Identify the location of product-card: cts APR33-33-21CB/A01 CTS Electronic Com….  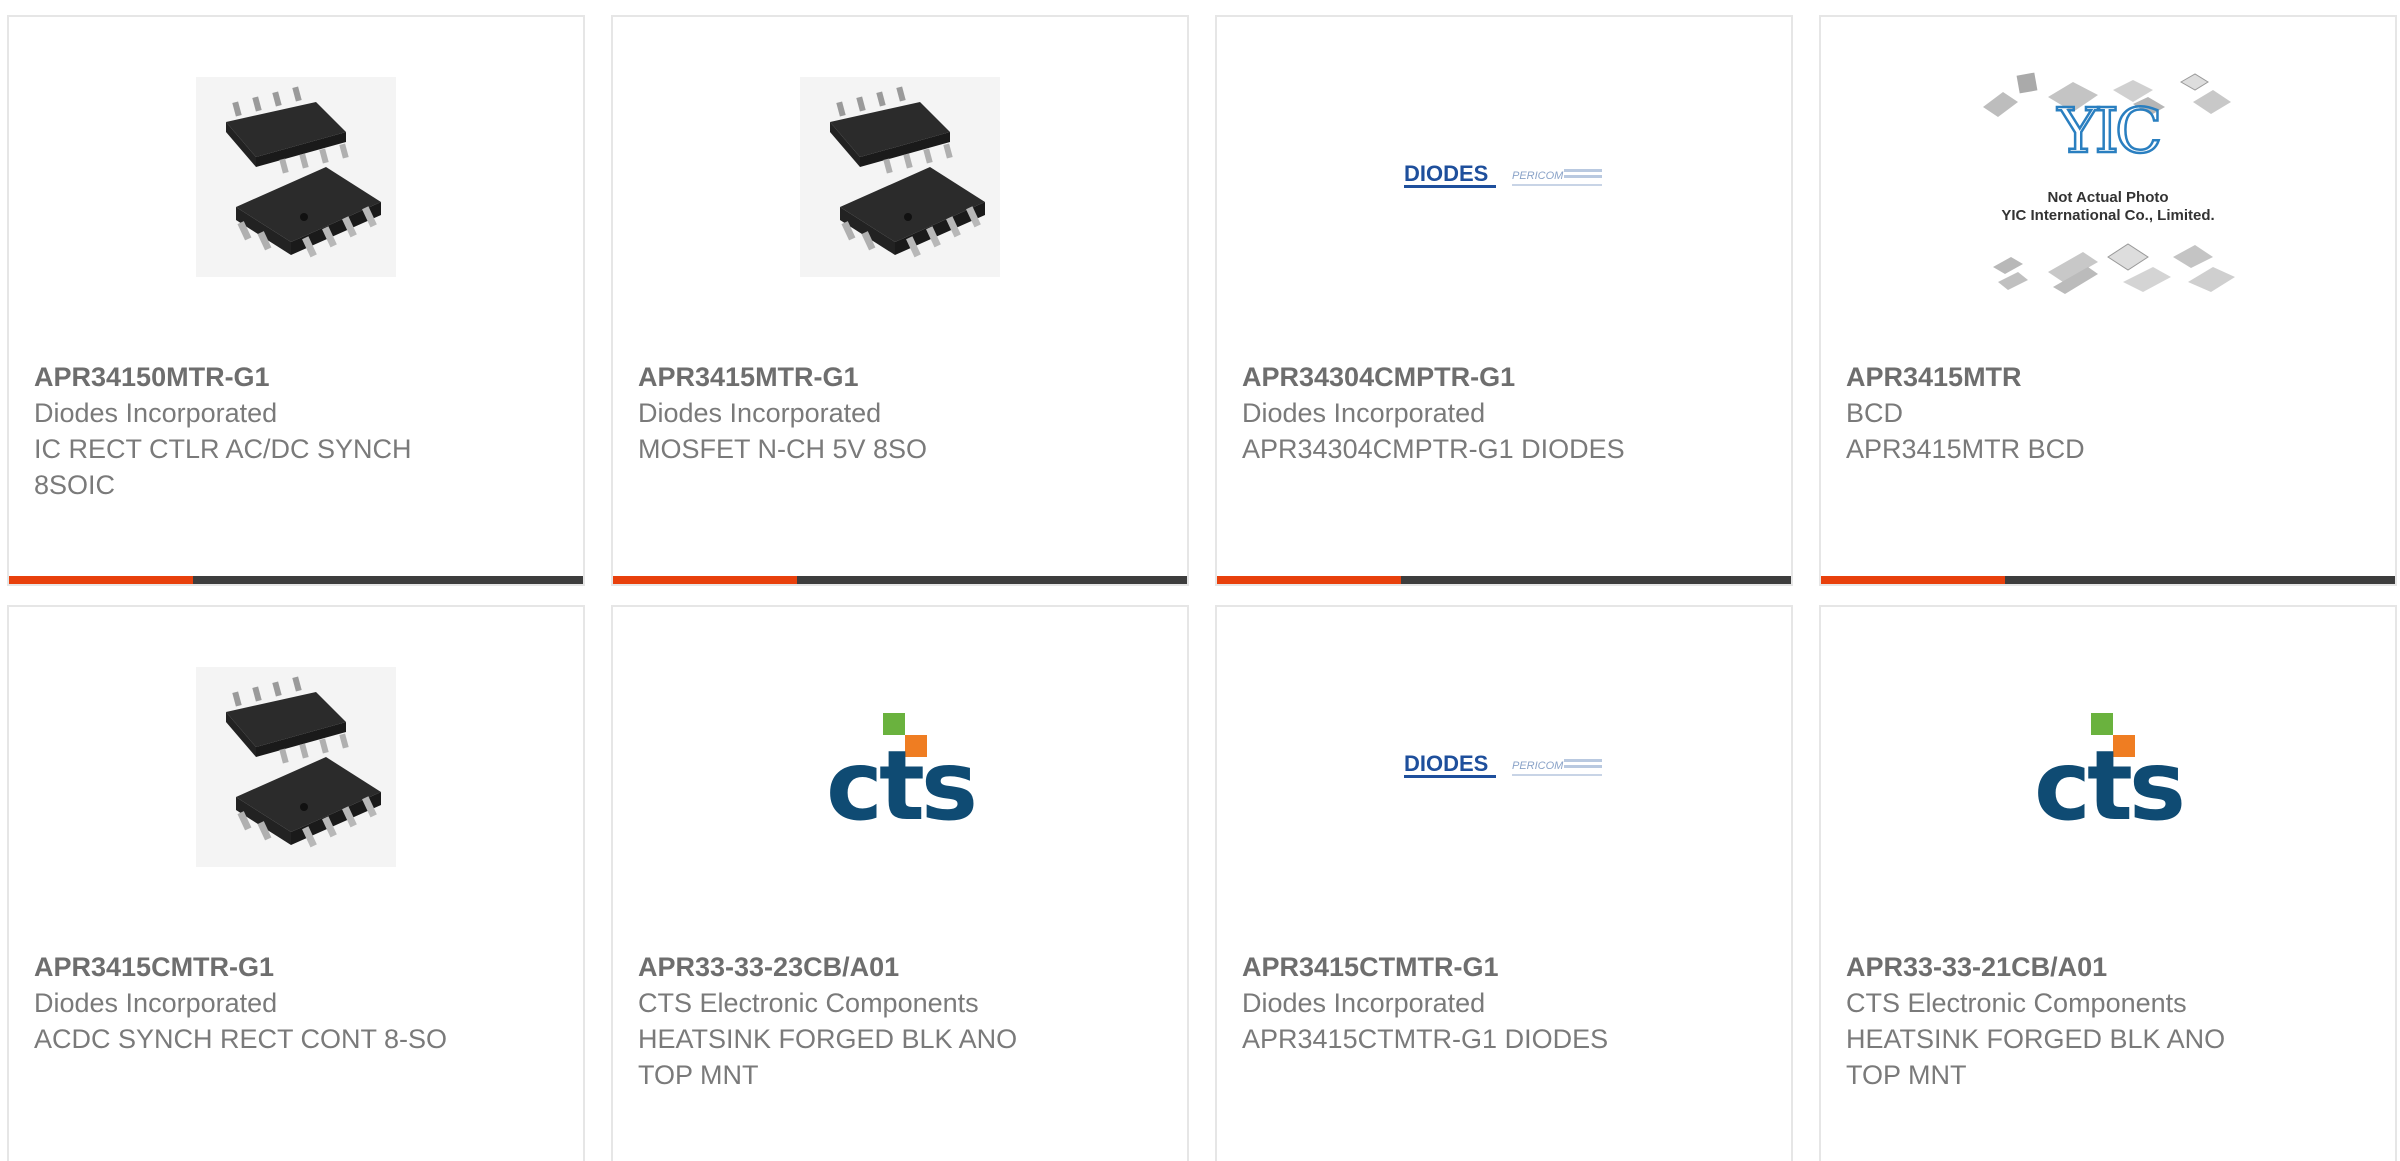
(2108, 883).